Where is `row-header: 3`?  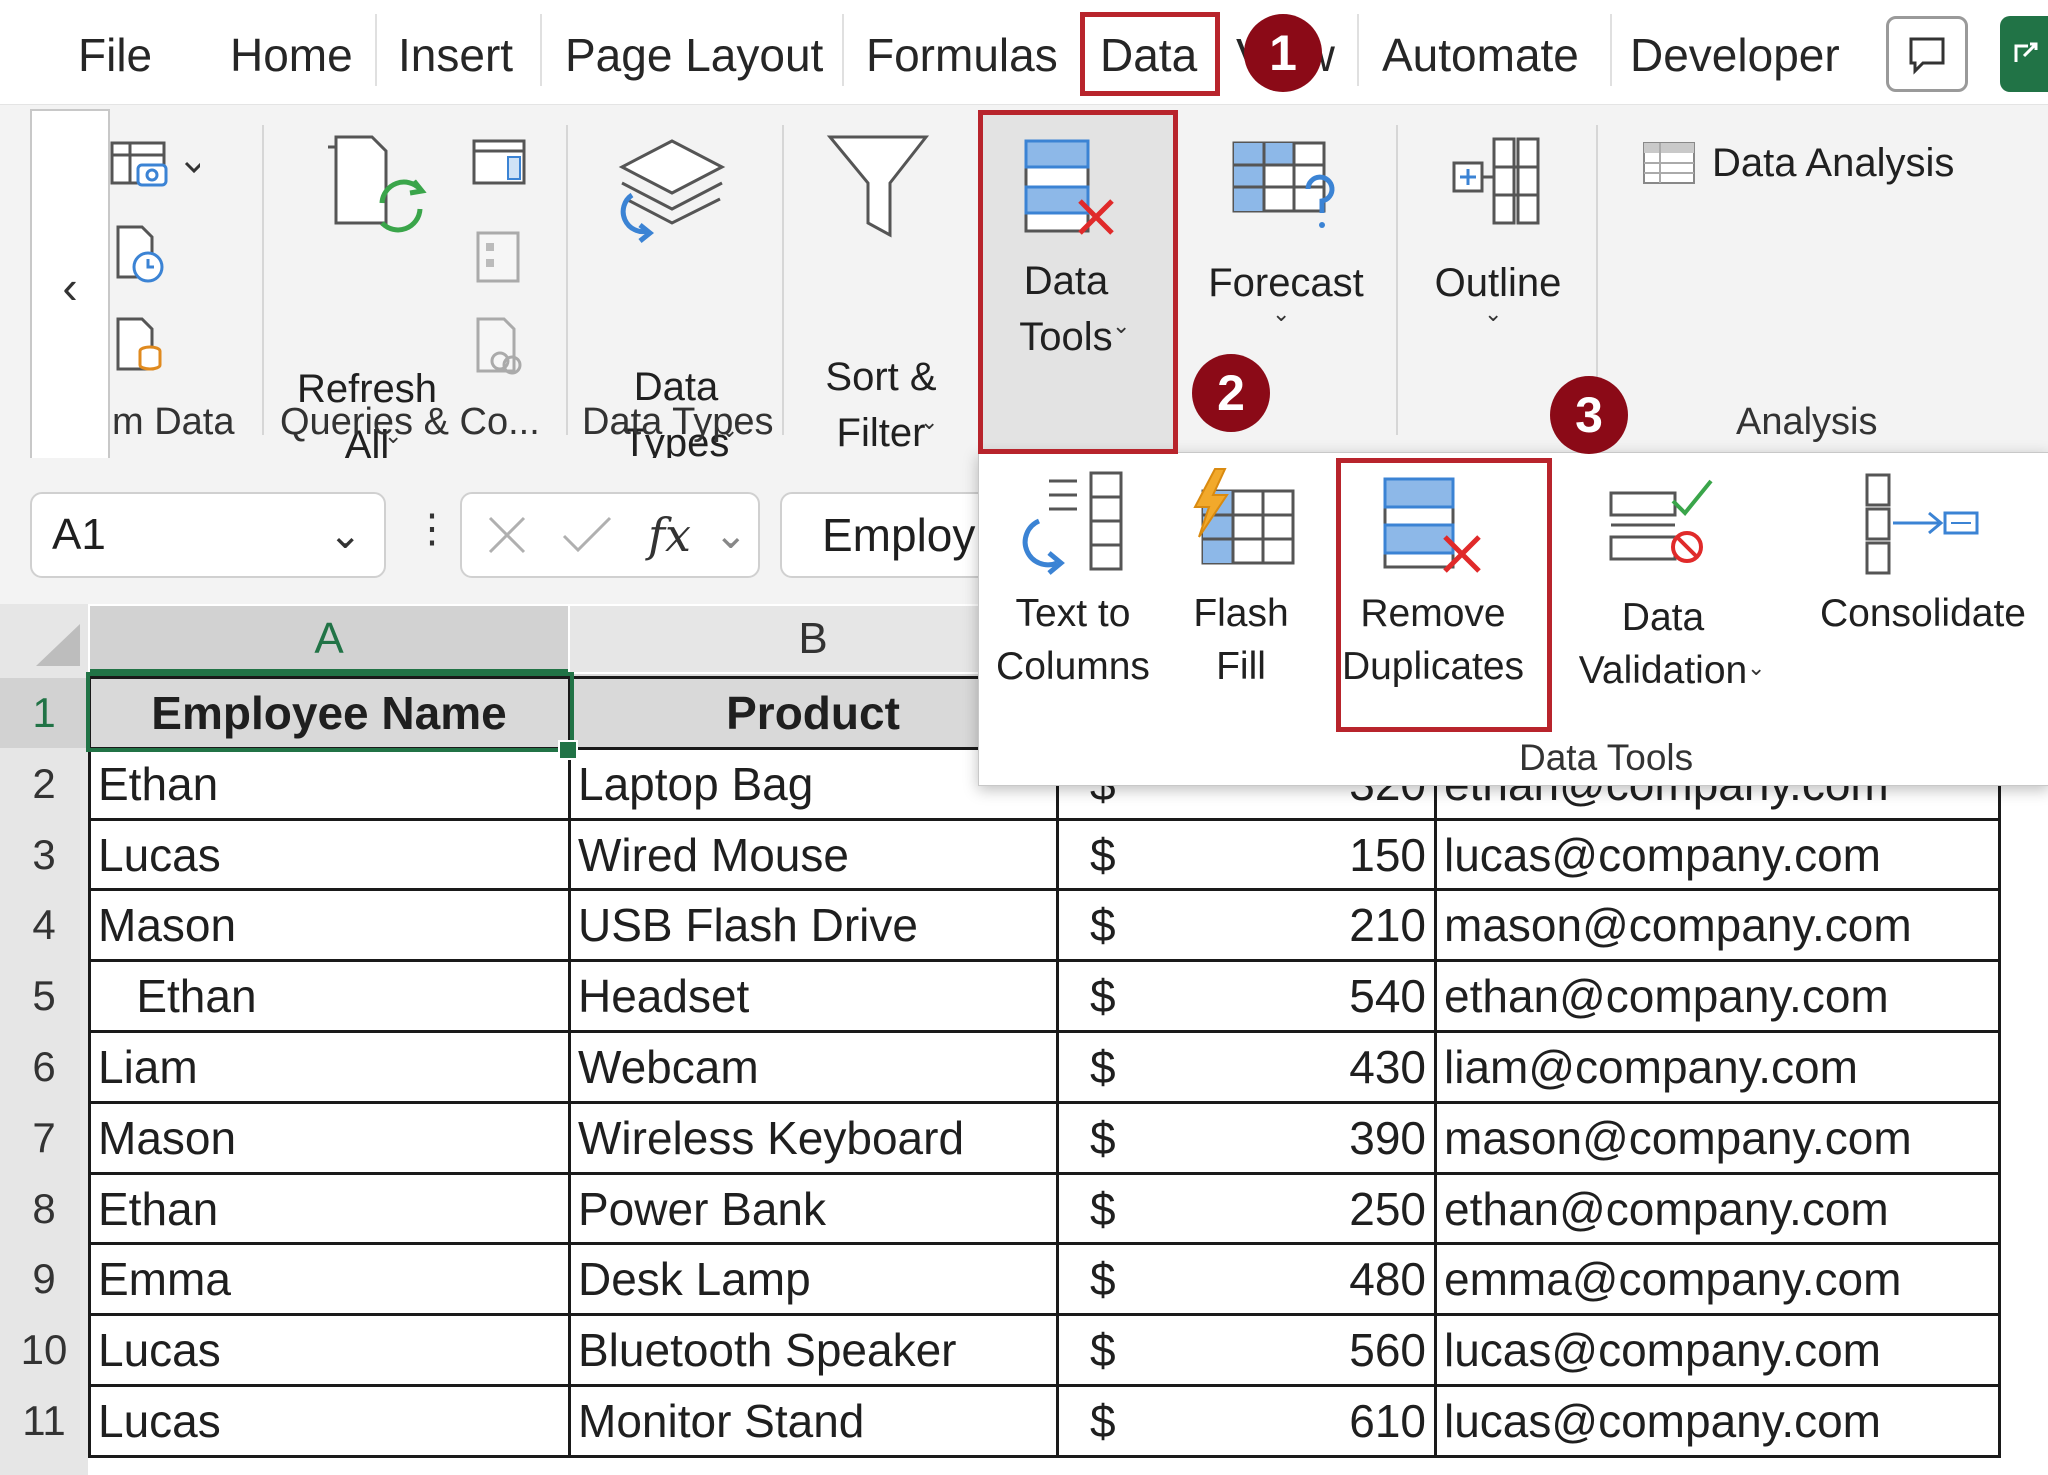
row-header: 3 is located at coordinates (44, 855).